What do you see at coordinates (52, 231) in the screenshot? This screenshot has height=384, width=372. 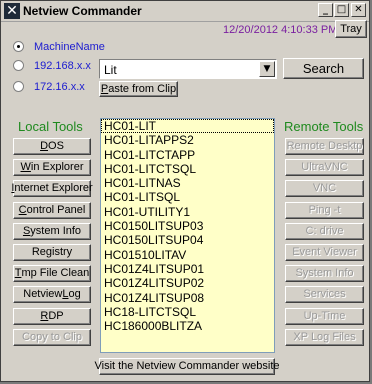 I see `local-system-info-button: System Info` at bounding box center [52, 231].